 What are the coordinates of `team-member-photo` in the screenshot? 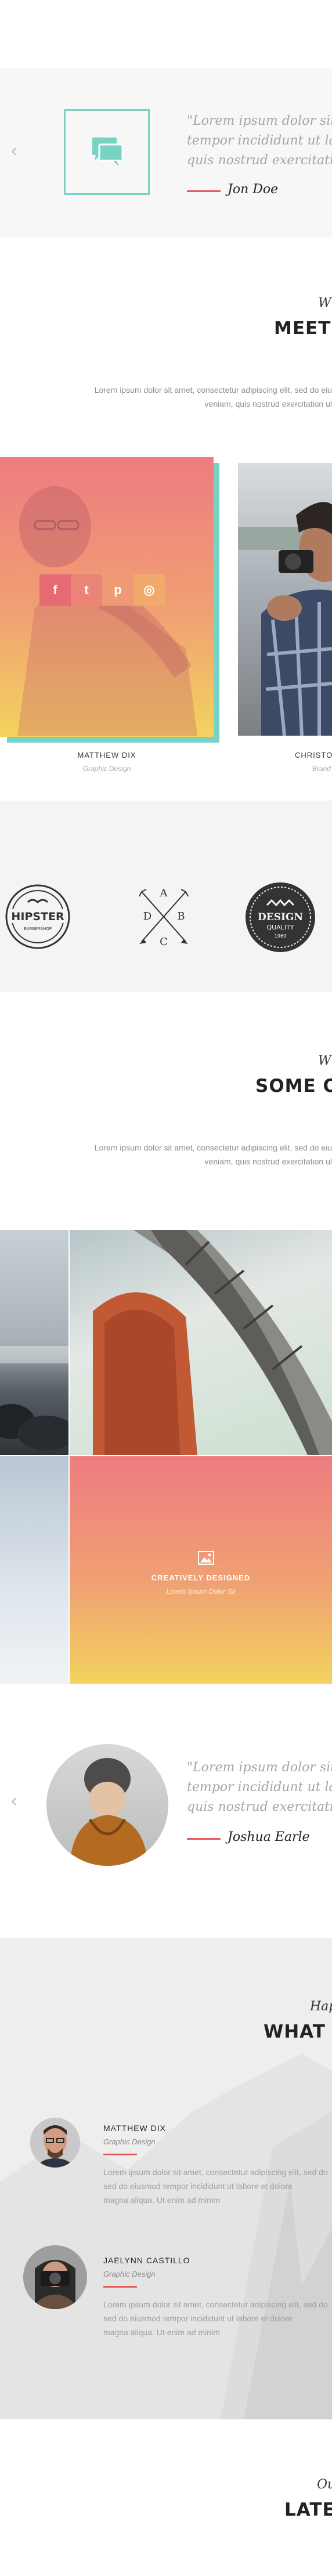 It's located at (285, 599).